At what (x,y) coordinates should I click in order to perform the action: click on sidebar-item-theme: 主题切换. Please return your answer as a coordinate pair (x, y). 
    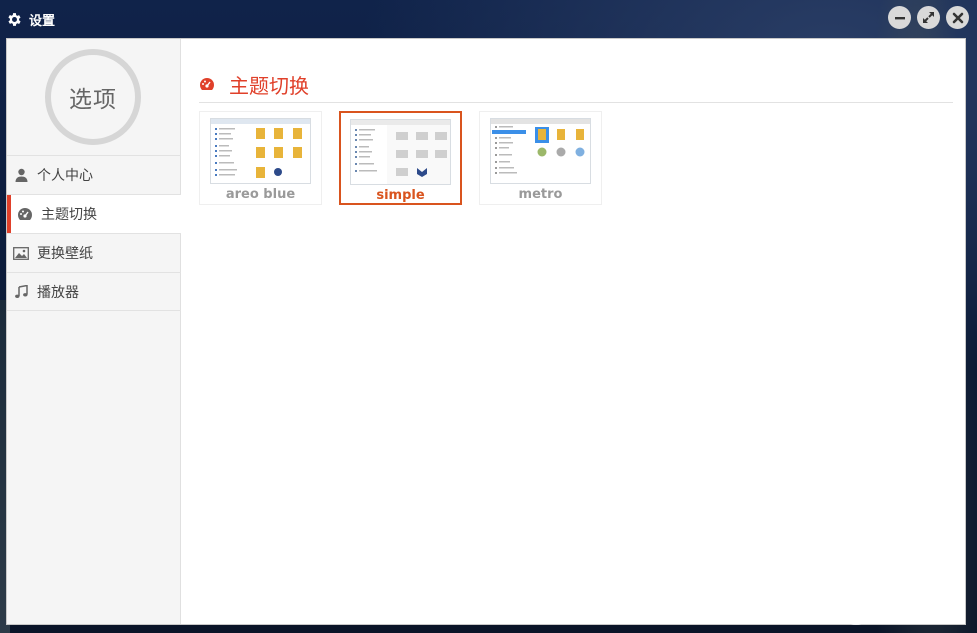
    Looking at the image, I should click on (94, 213).